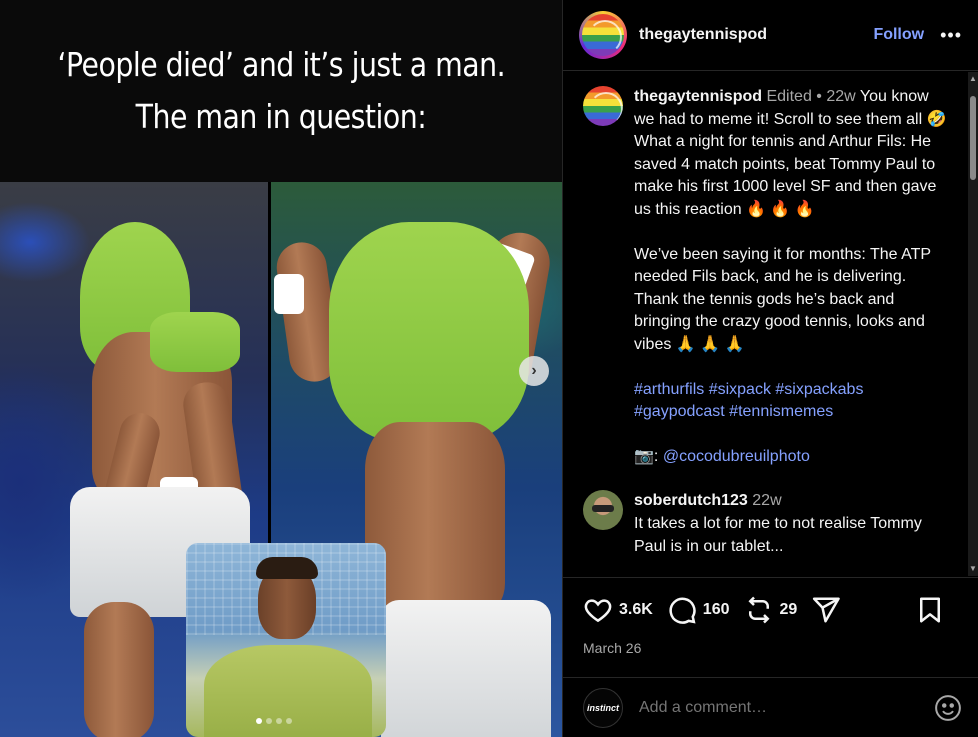  What do you see at coordinates (788, 609) in the screenshot?
I see `reposts-count: 29` at bounding box center [788, 609].